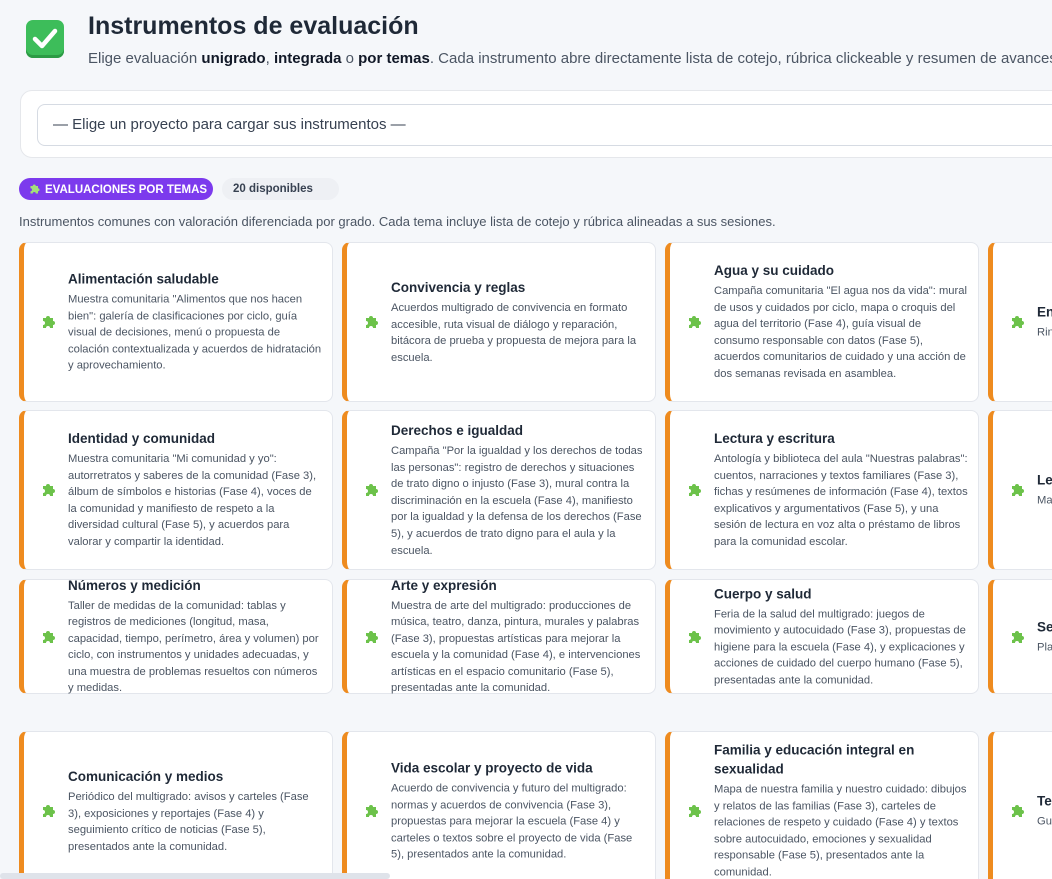 This screenshot has width=1052, height=879. I want to click on theme-card-description: Rin aut ter rut her era, so click(1044, 332).